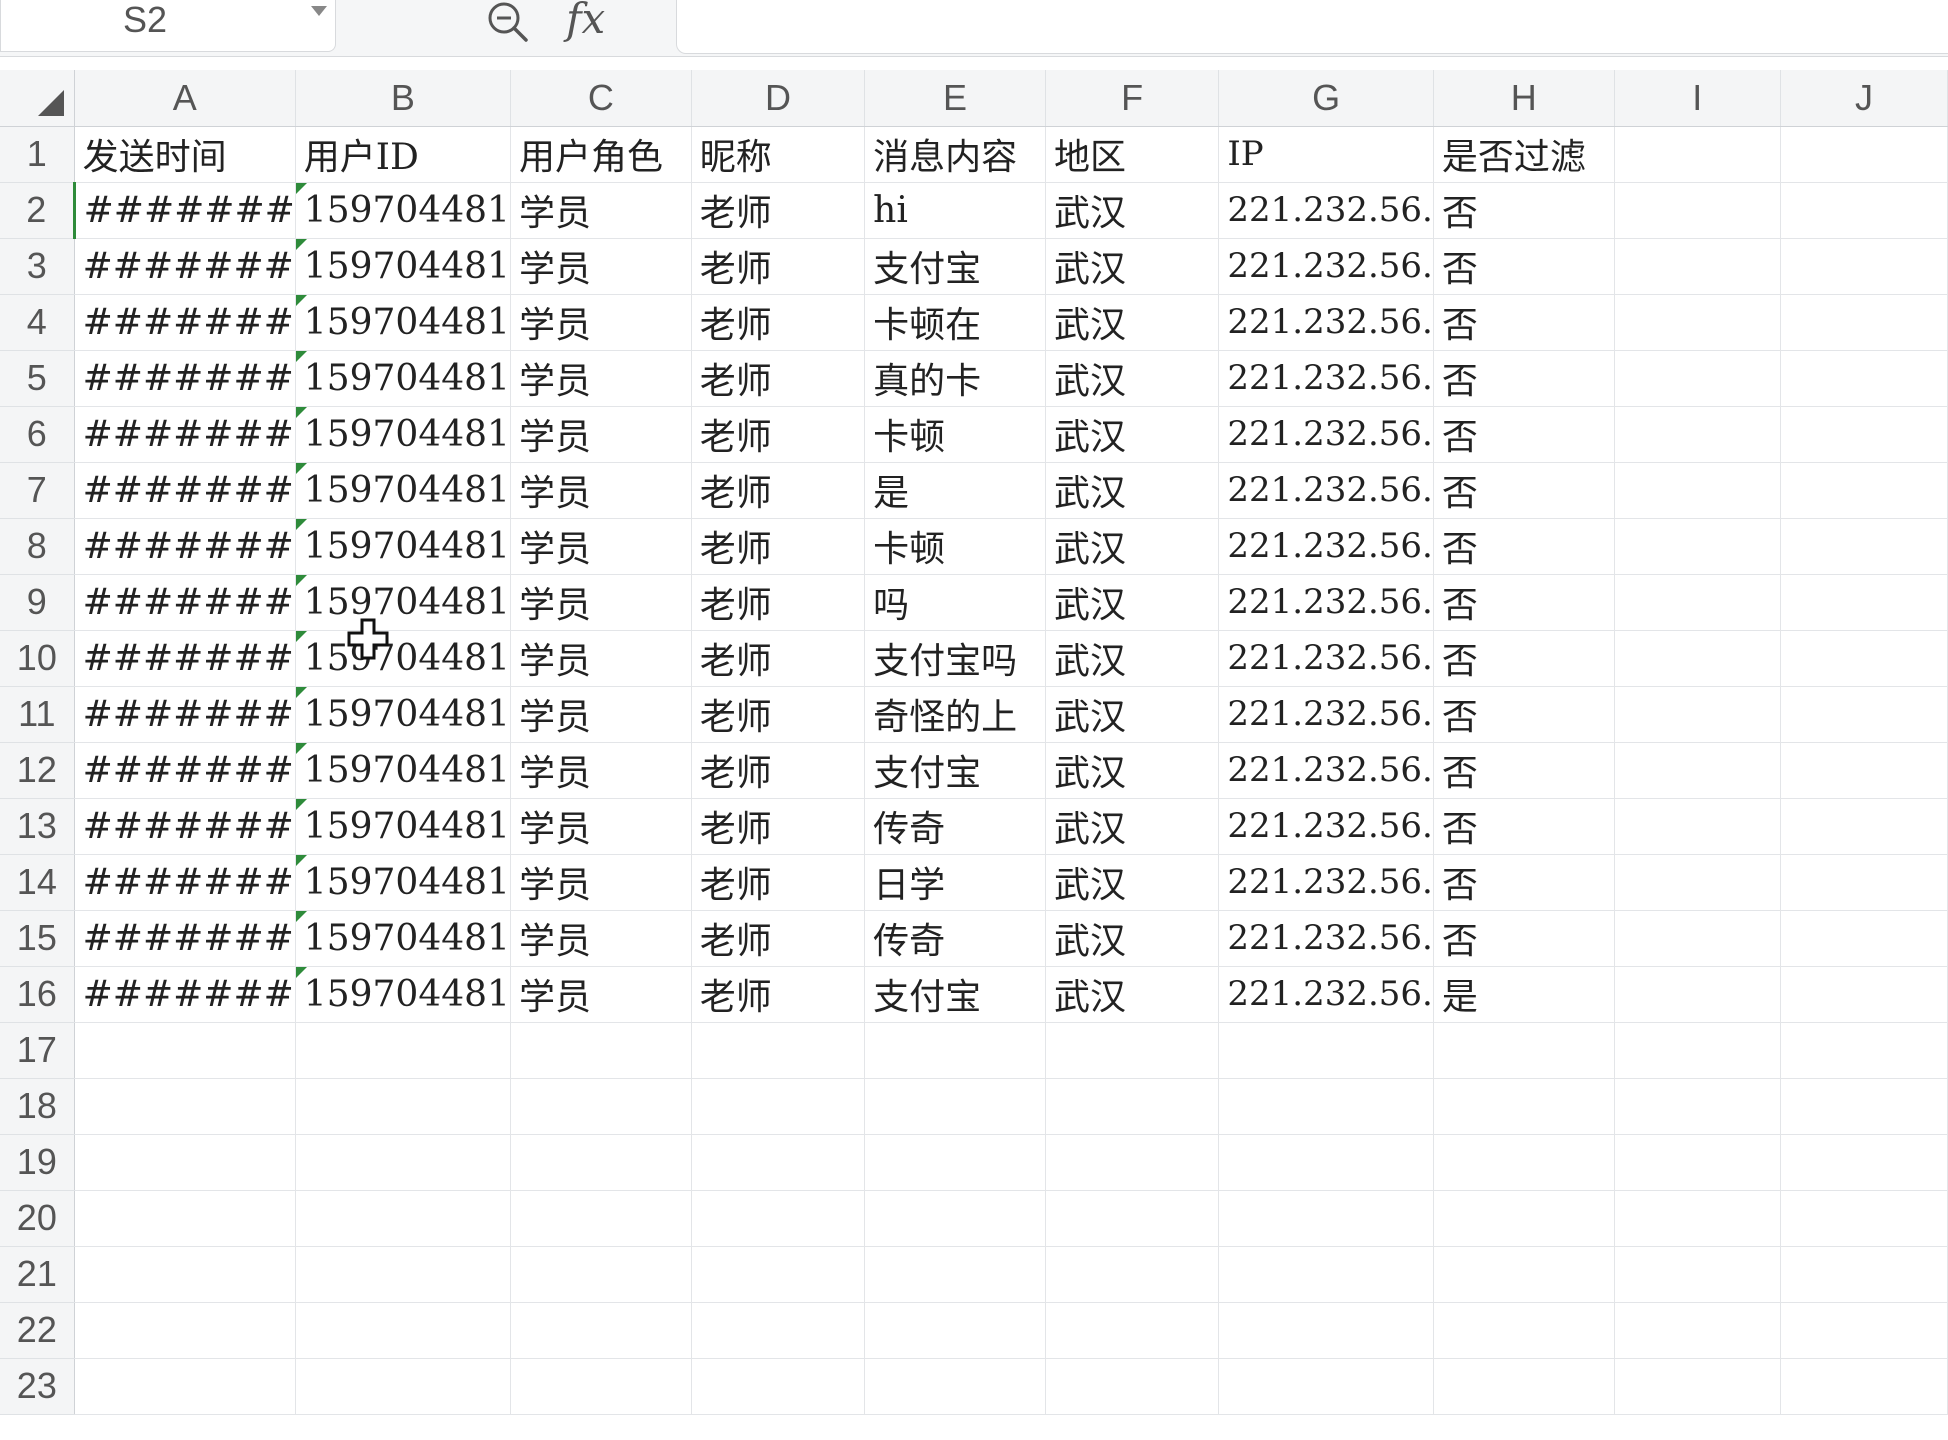 The width and height of the screenshot is (1948, 1440). Describe the element at coordinates (778, 770) in the screenshot. I see `cell-d12: 老师` at that location.